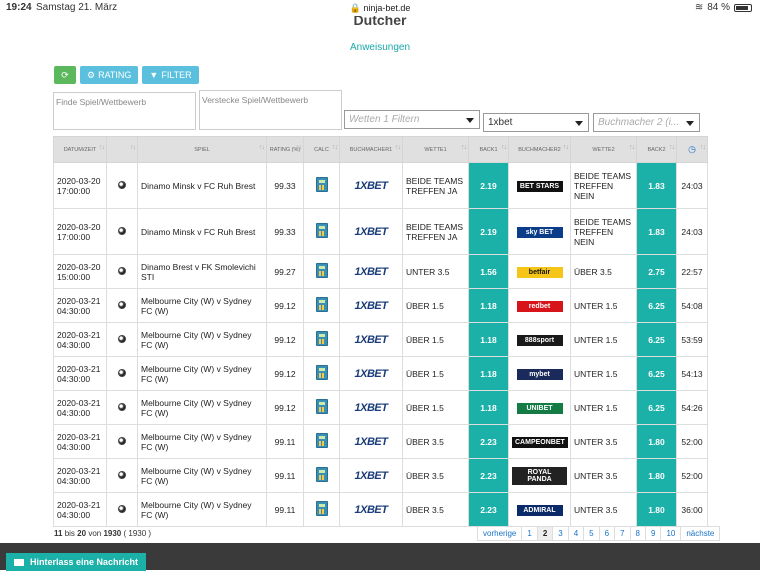 Image resolution: width=760 pixels, height=571 pixels. Describe the element at coordinates (692, 149) in the screenshot. I see `column-header: ◷ ↑↓` at that location.